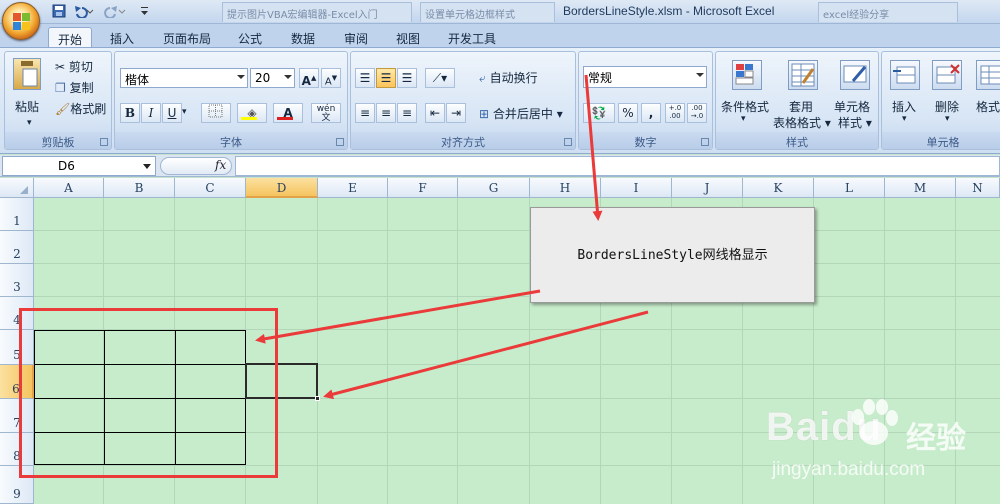 This screenshot has height=504, width=1000. Describe the element at coordinates (855, 122) in the screenshot. I see `cell-styles-button: 样式 ▾` at that location.